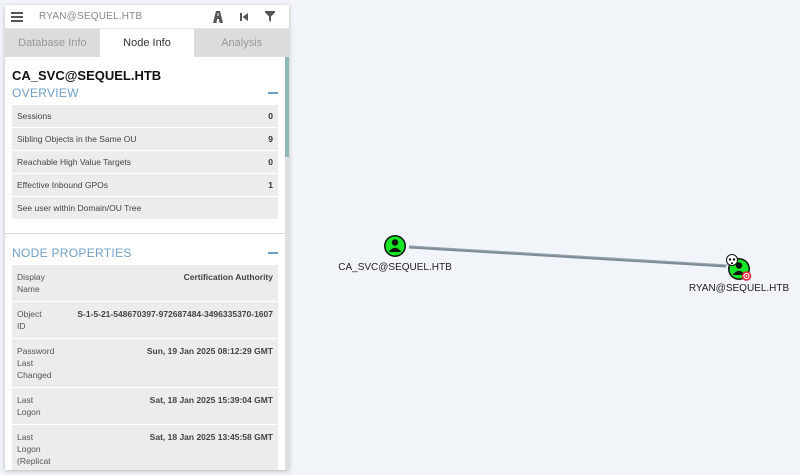  What do you see at coordinates (74, 162) in the screenshot?
I see `row-label: Reachable High Value Targets` at bounding box center [74, 162].